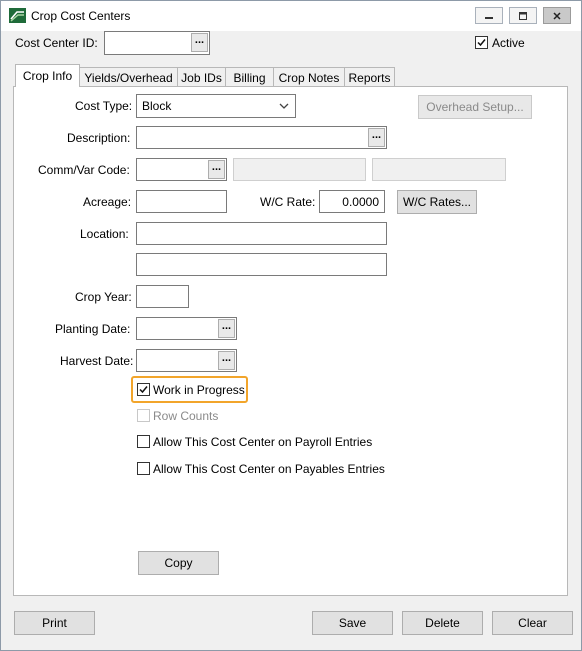  Describe the element at coordinates (261, 264) in the screenshot. I see `location-line2-input` at that location.